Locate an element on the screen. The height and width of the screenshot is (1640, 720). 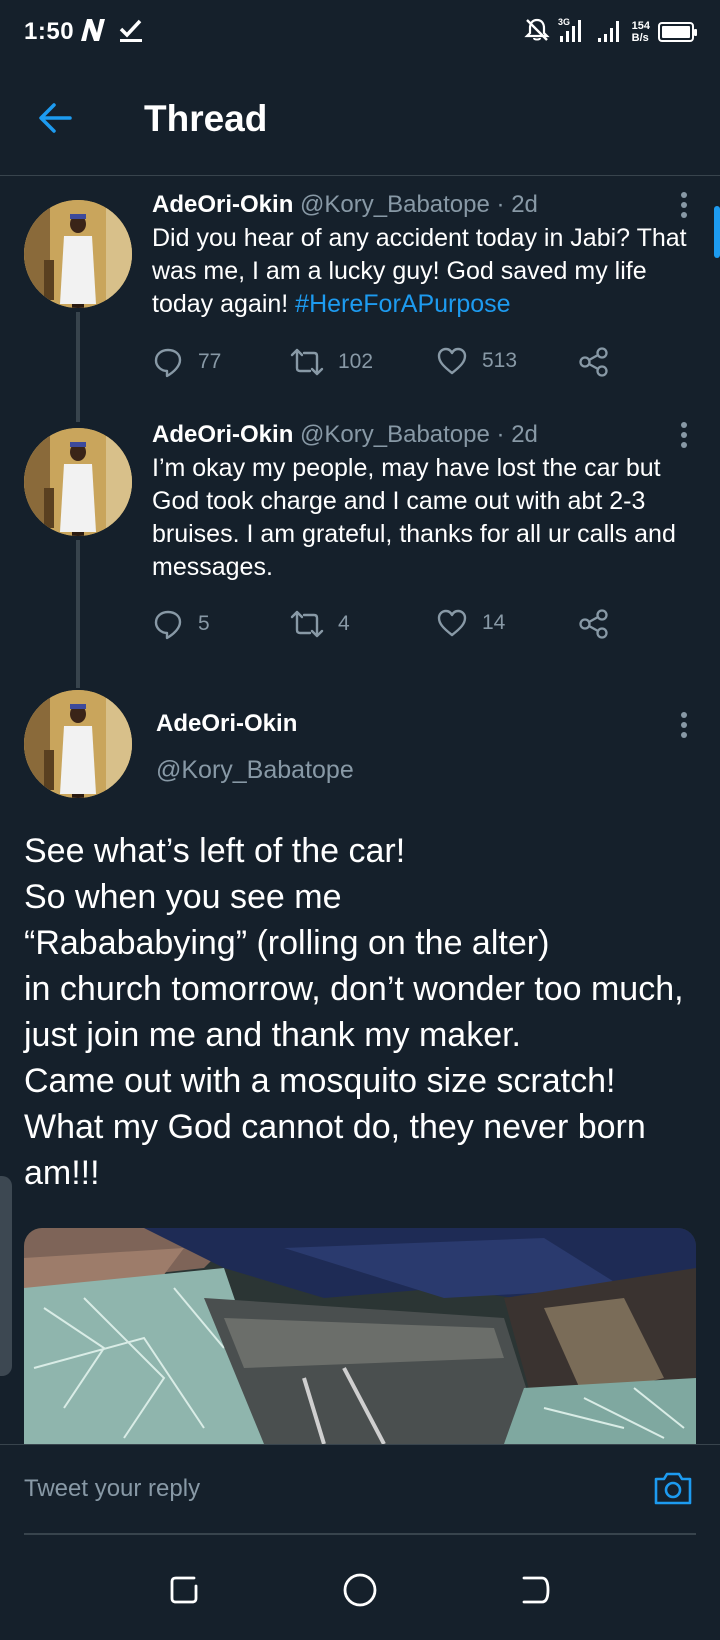
recent-apps-button is located at coordinates (184, 1590).